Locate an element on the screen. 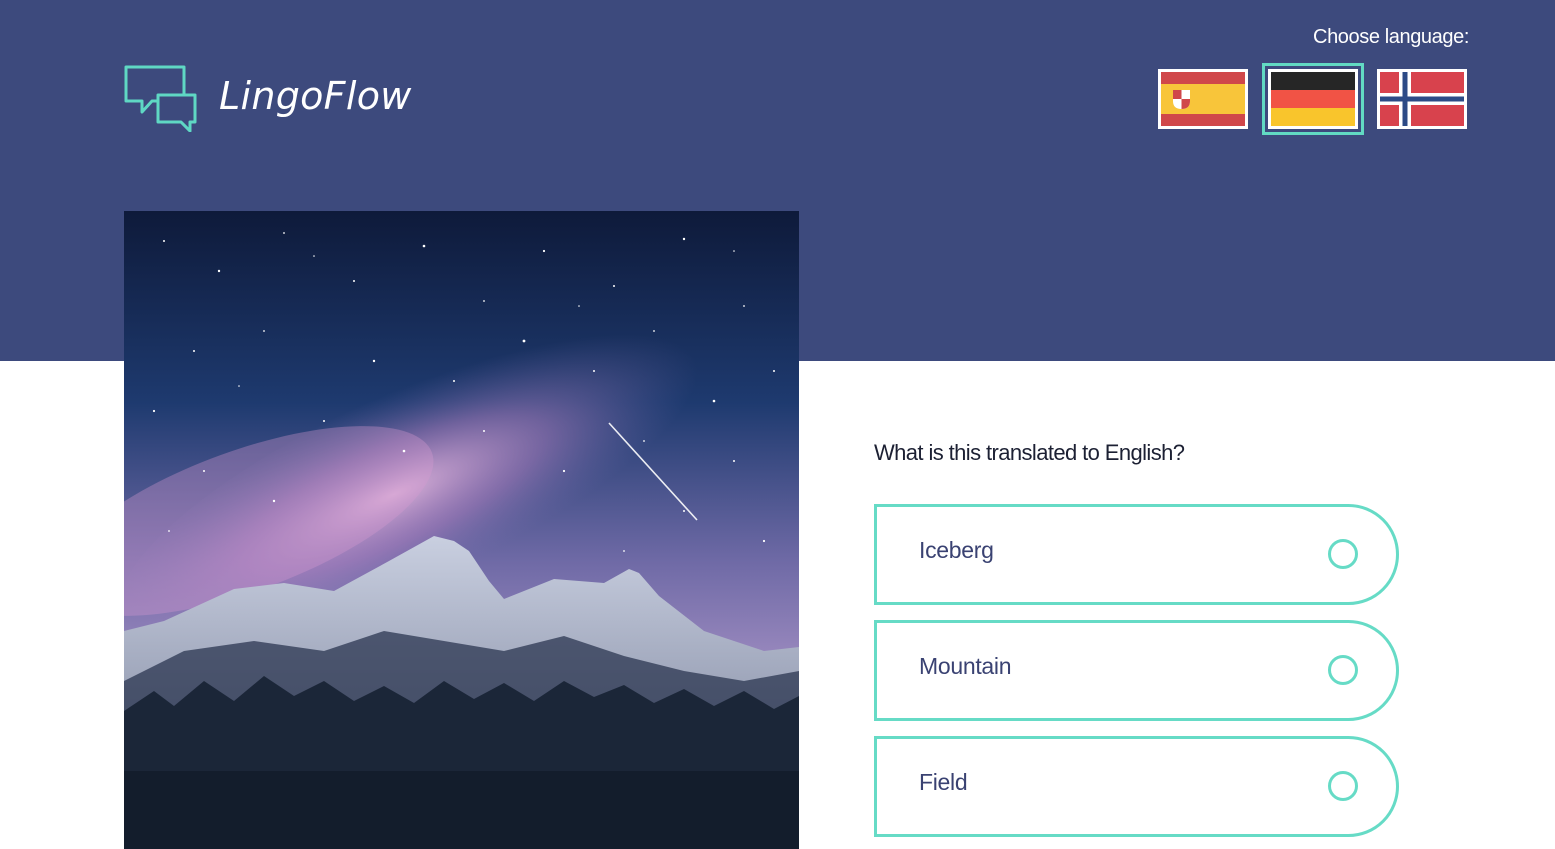  answer-label: Mountain is located at coordinates (965, 666).